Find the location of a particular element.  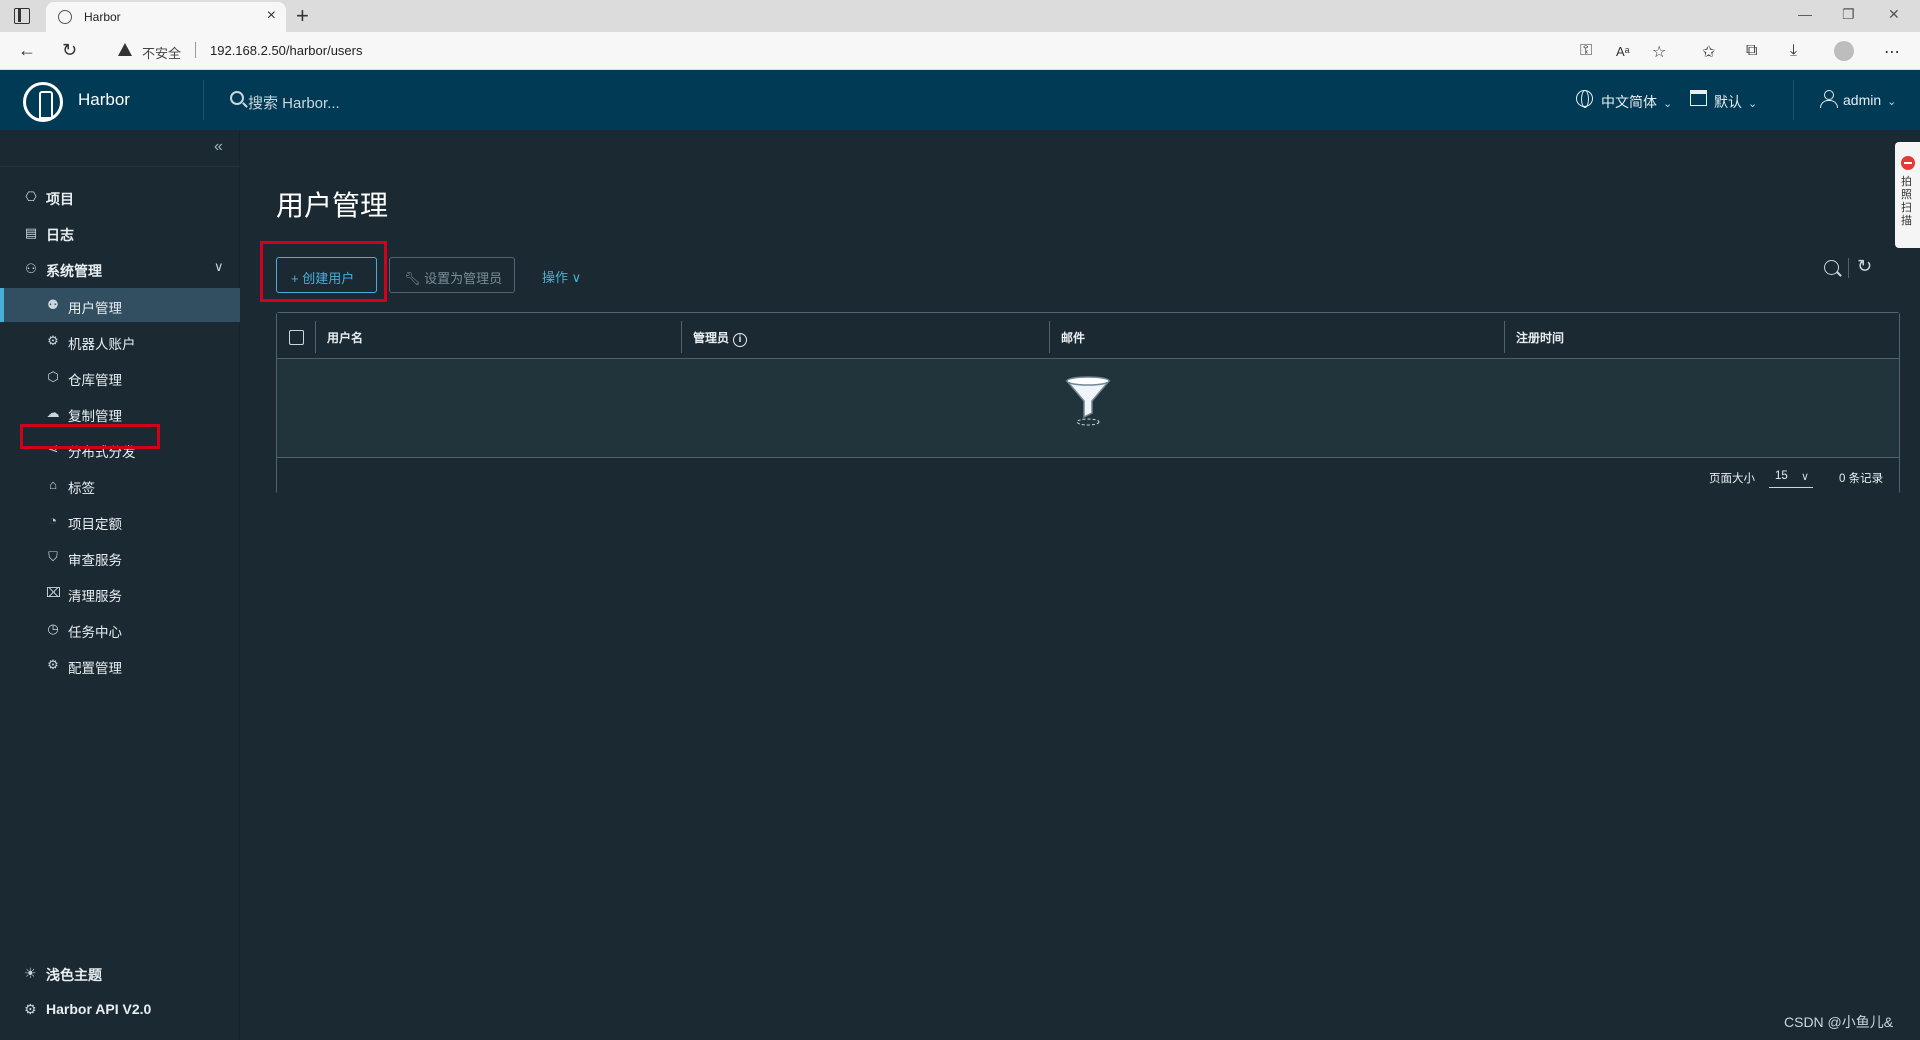

add-favorite-icon: ☆ is located at coordinates (1659, 52).